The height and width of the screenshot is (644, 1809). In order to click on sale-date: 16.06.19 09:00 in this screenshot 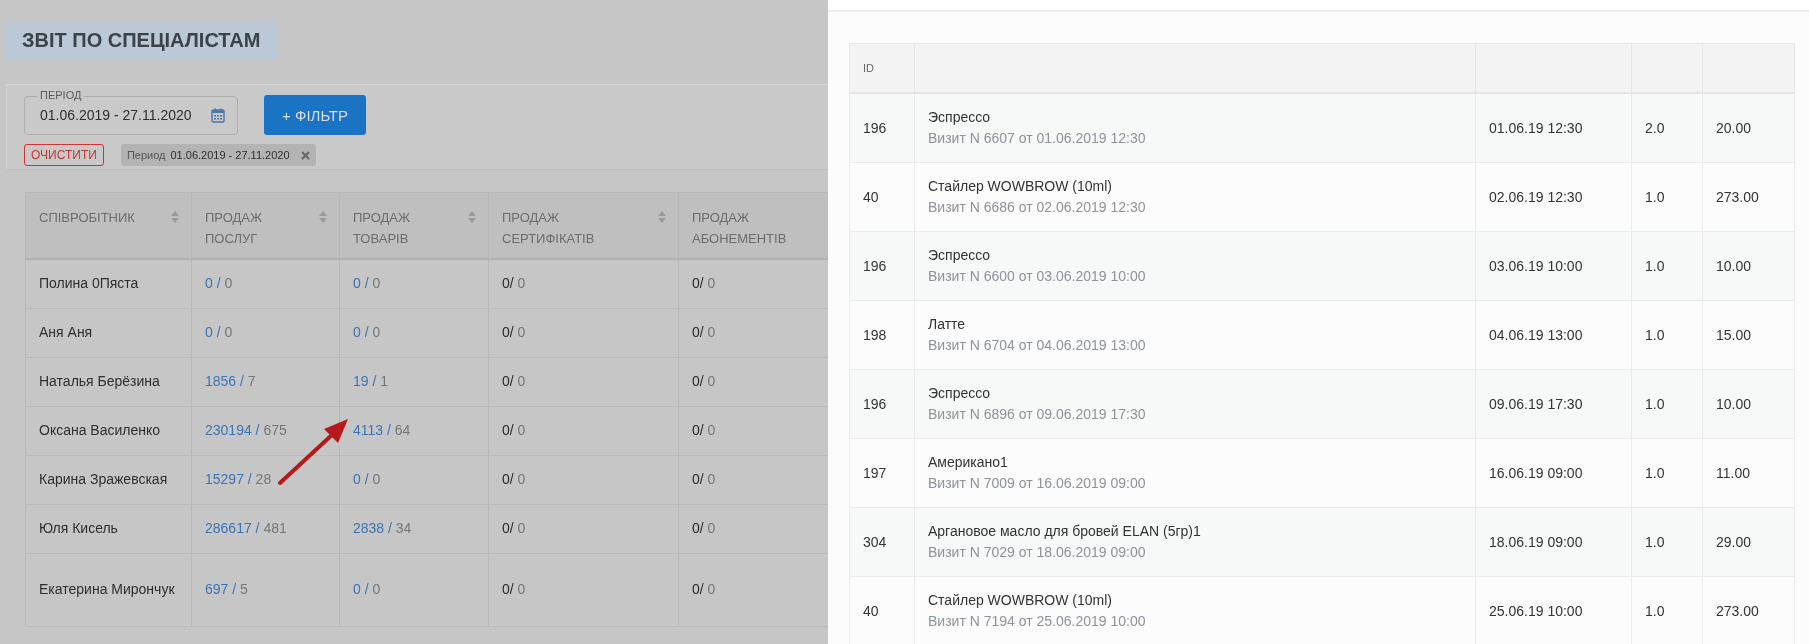, I will do `click(1553, 472)`.